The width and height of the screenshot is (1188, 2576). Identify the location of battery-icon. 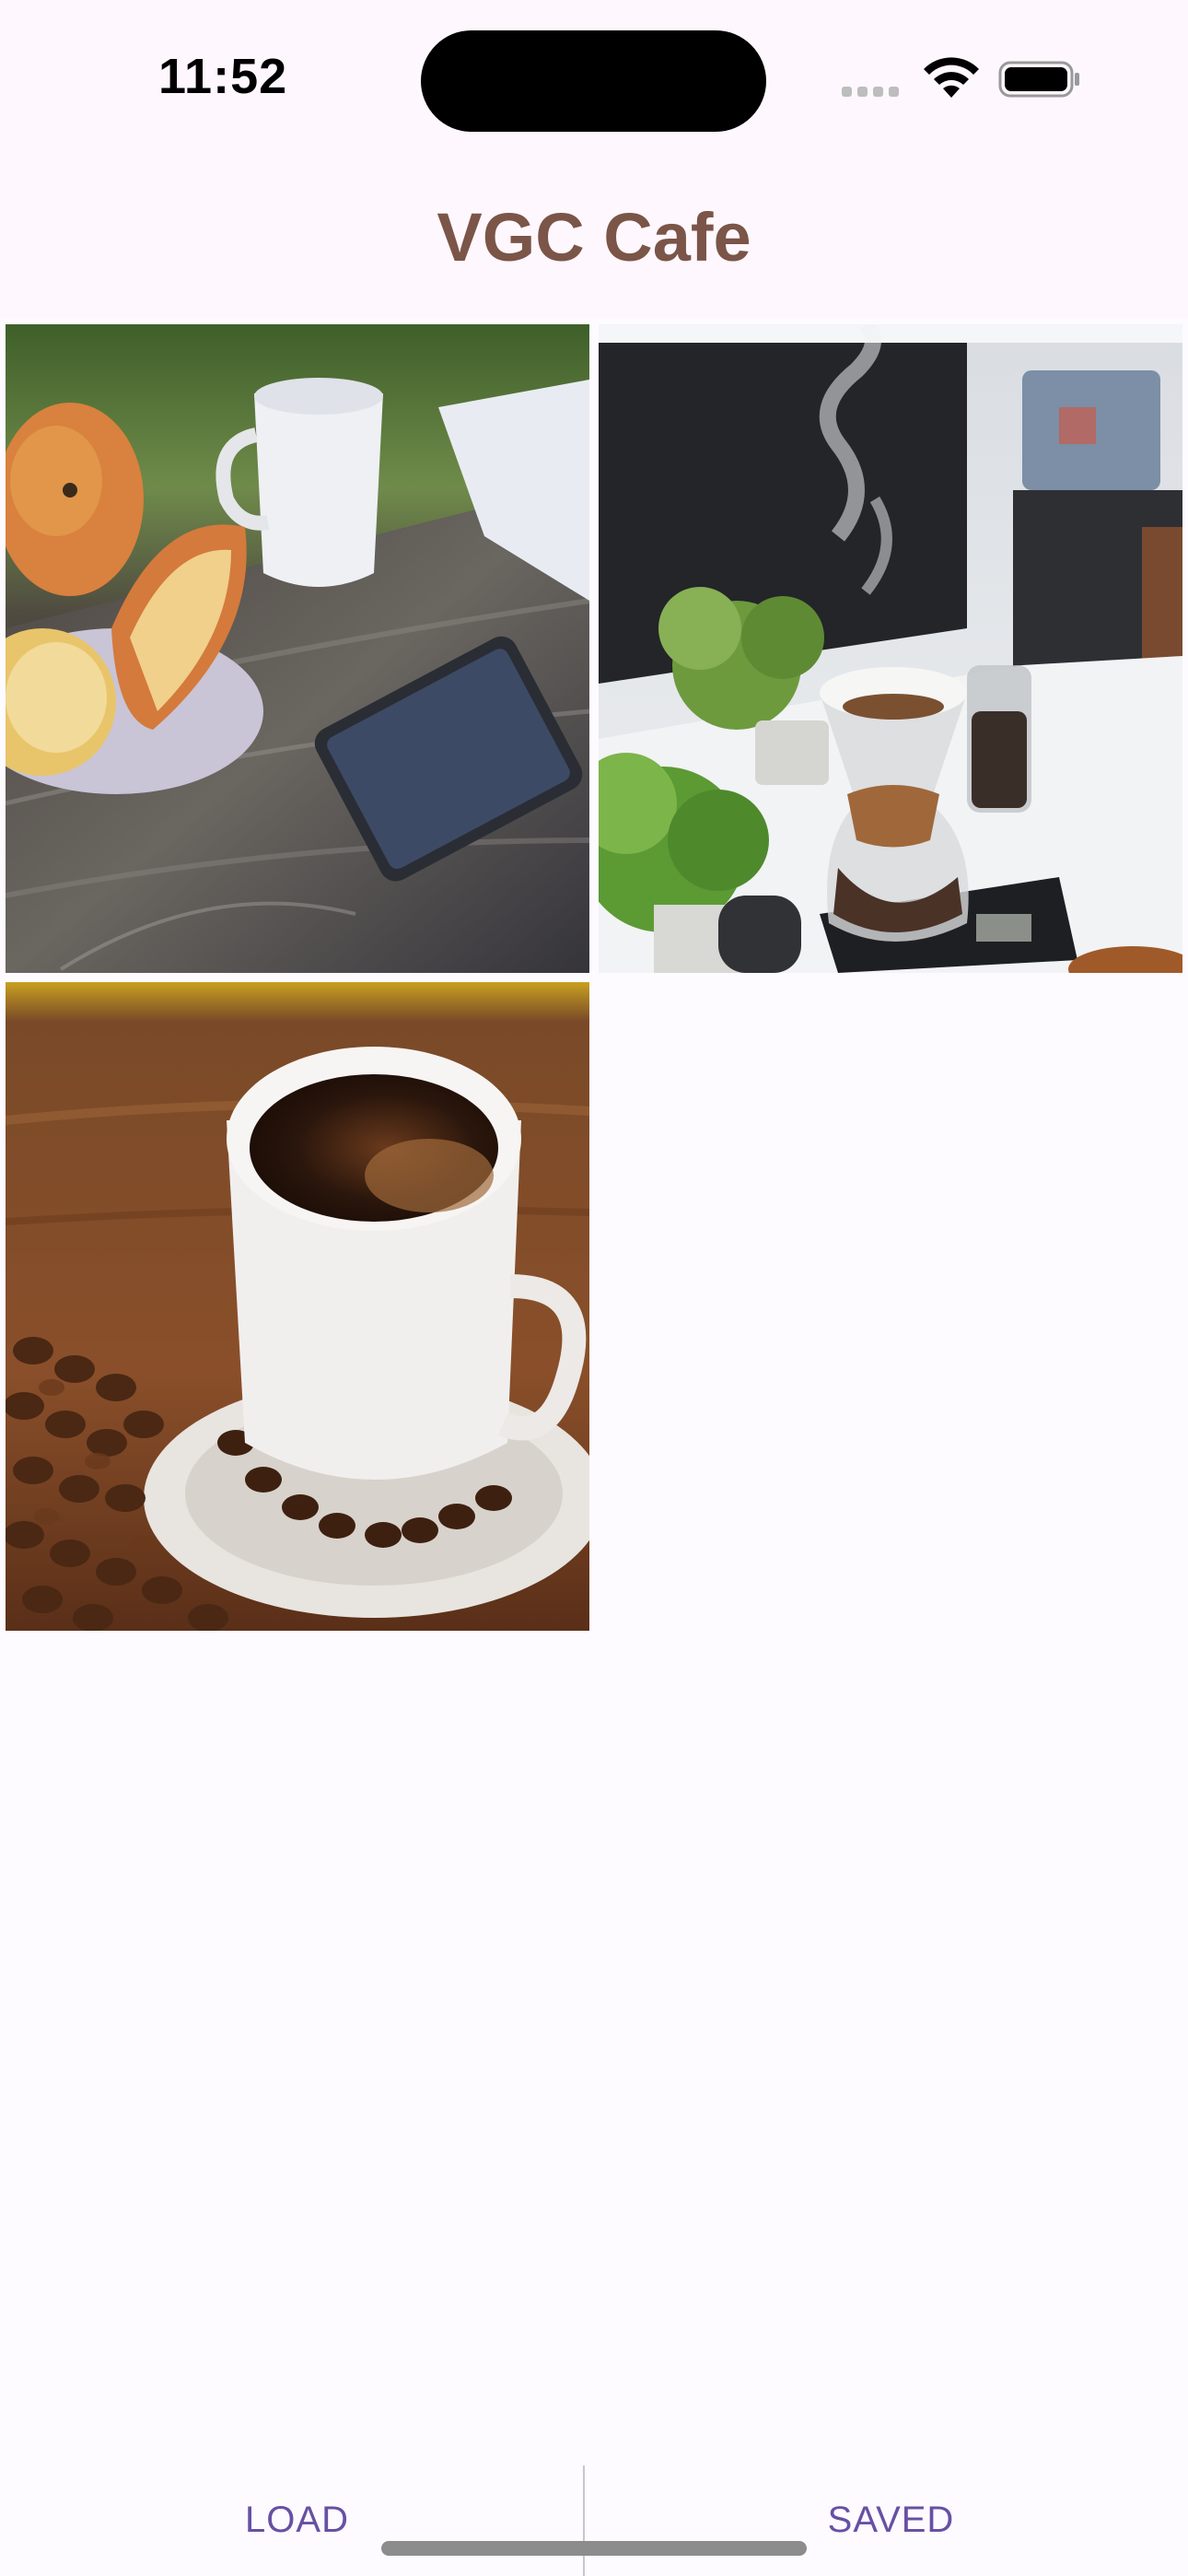
(1038, 79).